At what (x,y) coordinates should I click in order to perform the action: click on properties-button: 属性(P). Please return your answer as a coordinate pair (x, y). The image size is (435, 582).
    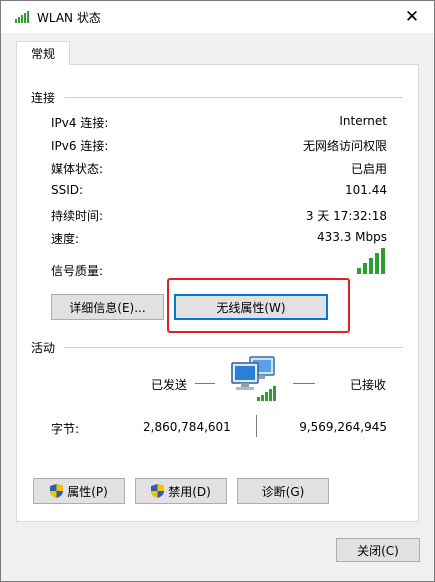
    Looking at the image, I should click on (79, 491).